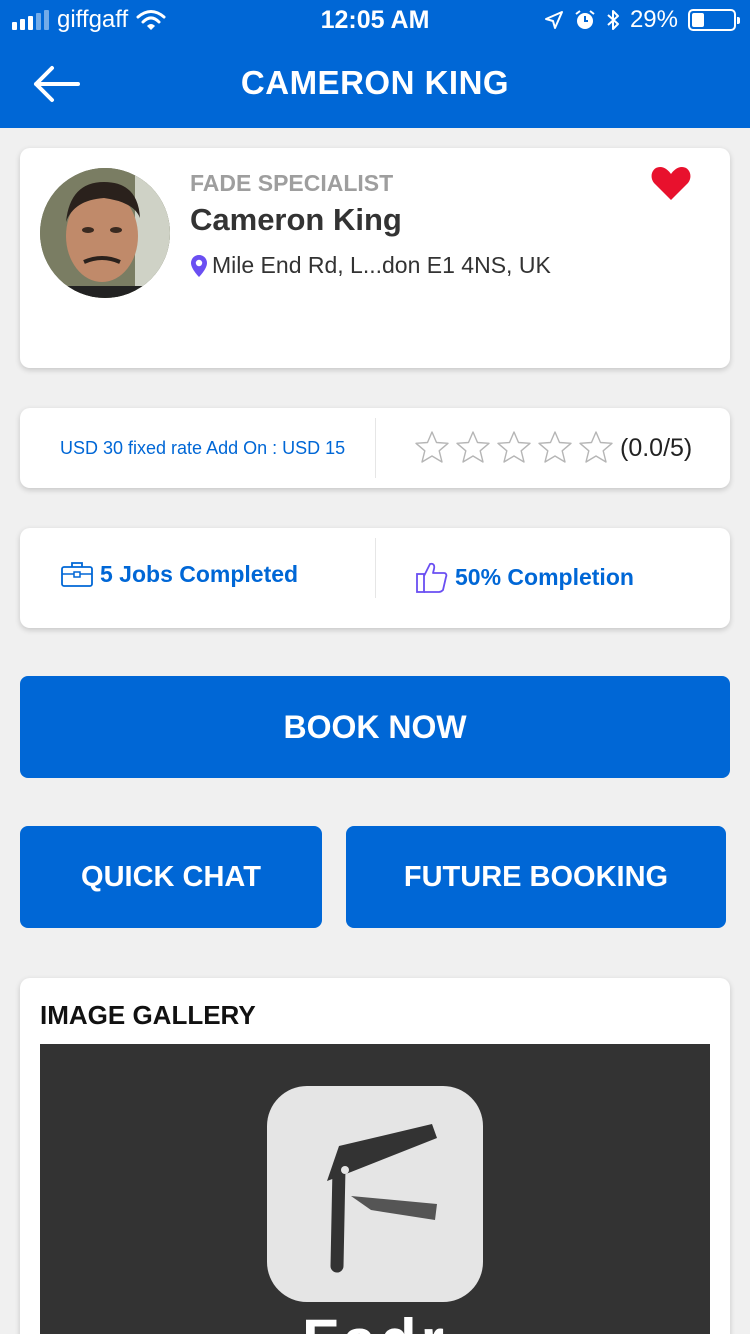  Describe the element at coordinates (199, 573) in the screenshot. I see `jobs-text: 5 Jobs Completed` at that location.